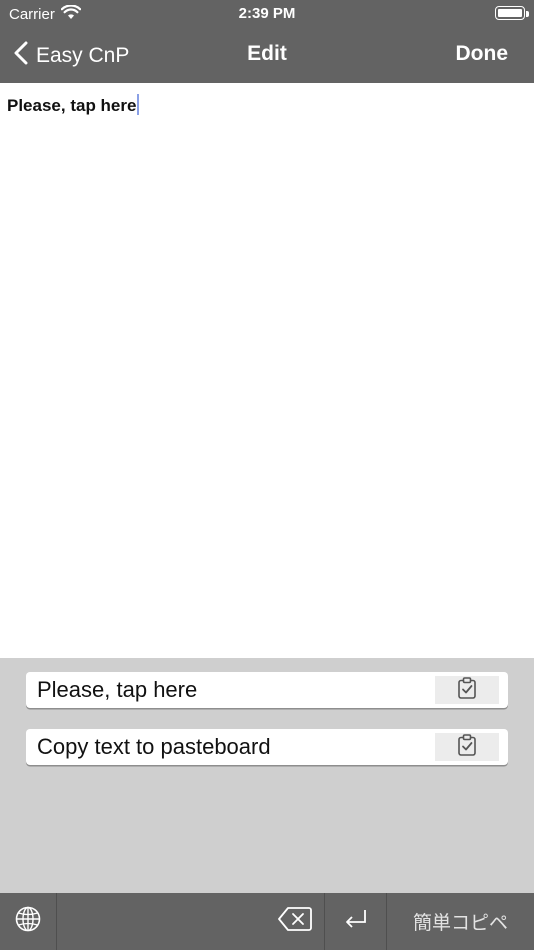 The height and width of the screenshot is (950, 534). What do you see at coordinates (267, 55) in the screenshot?
I see `navigation-bar: Easy CnP Edit Done` at bounding box center [267, 55].